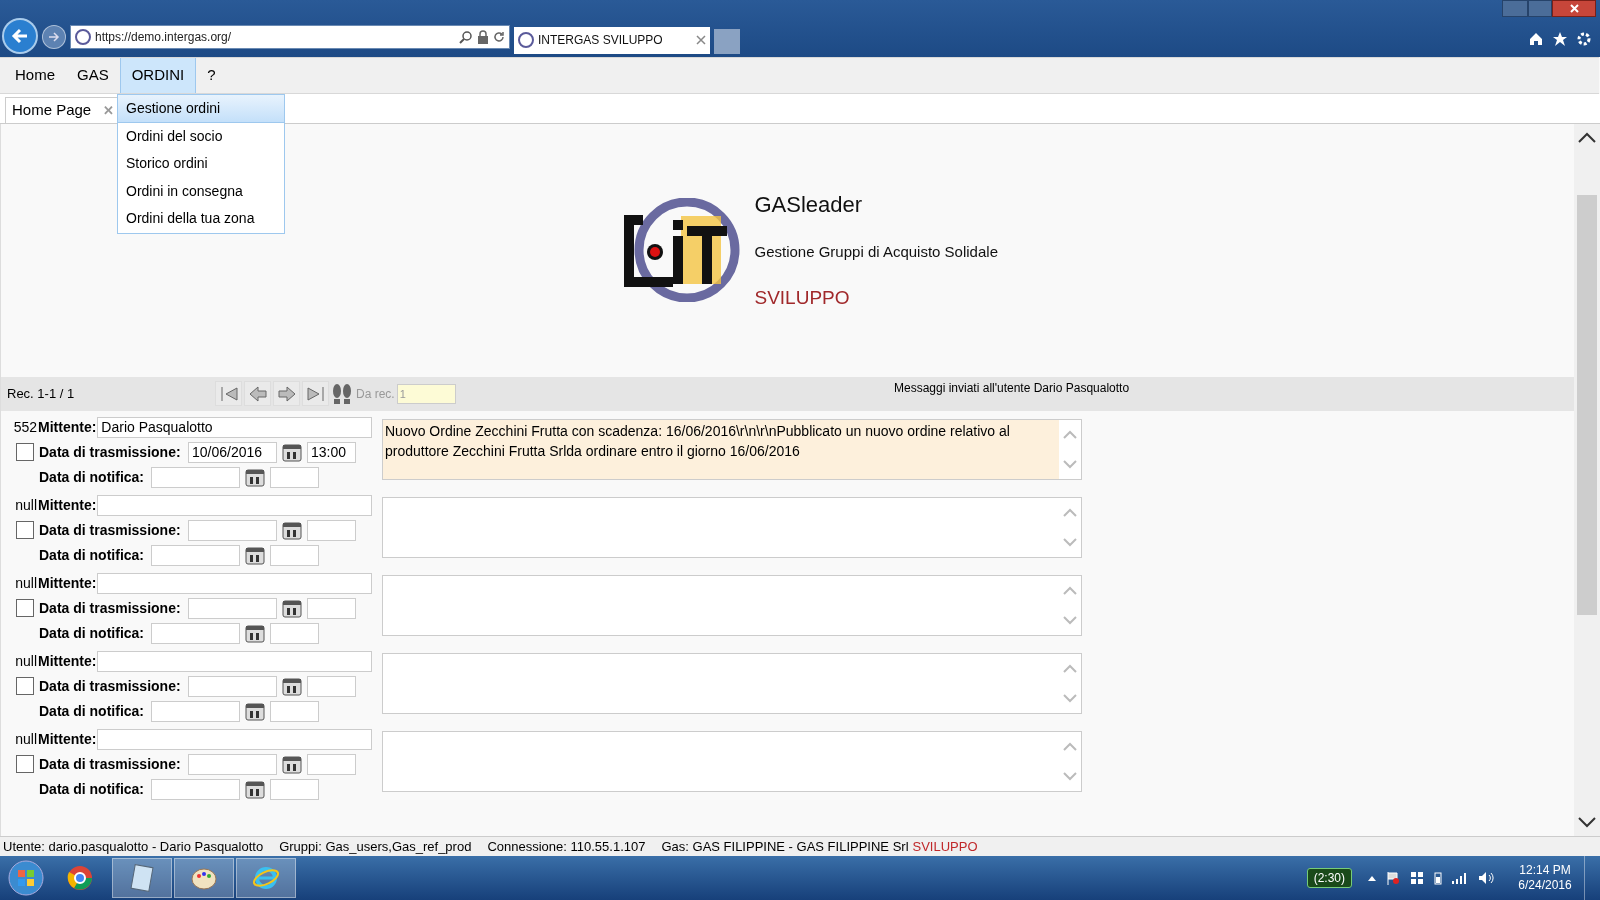 The image size is (1600, 900). Describe the element at coordinates (1560, 38) in the screenshot. I see `star-icon` at that location.